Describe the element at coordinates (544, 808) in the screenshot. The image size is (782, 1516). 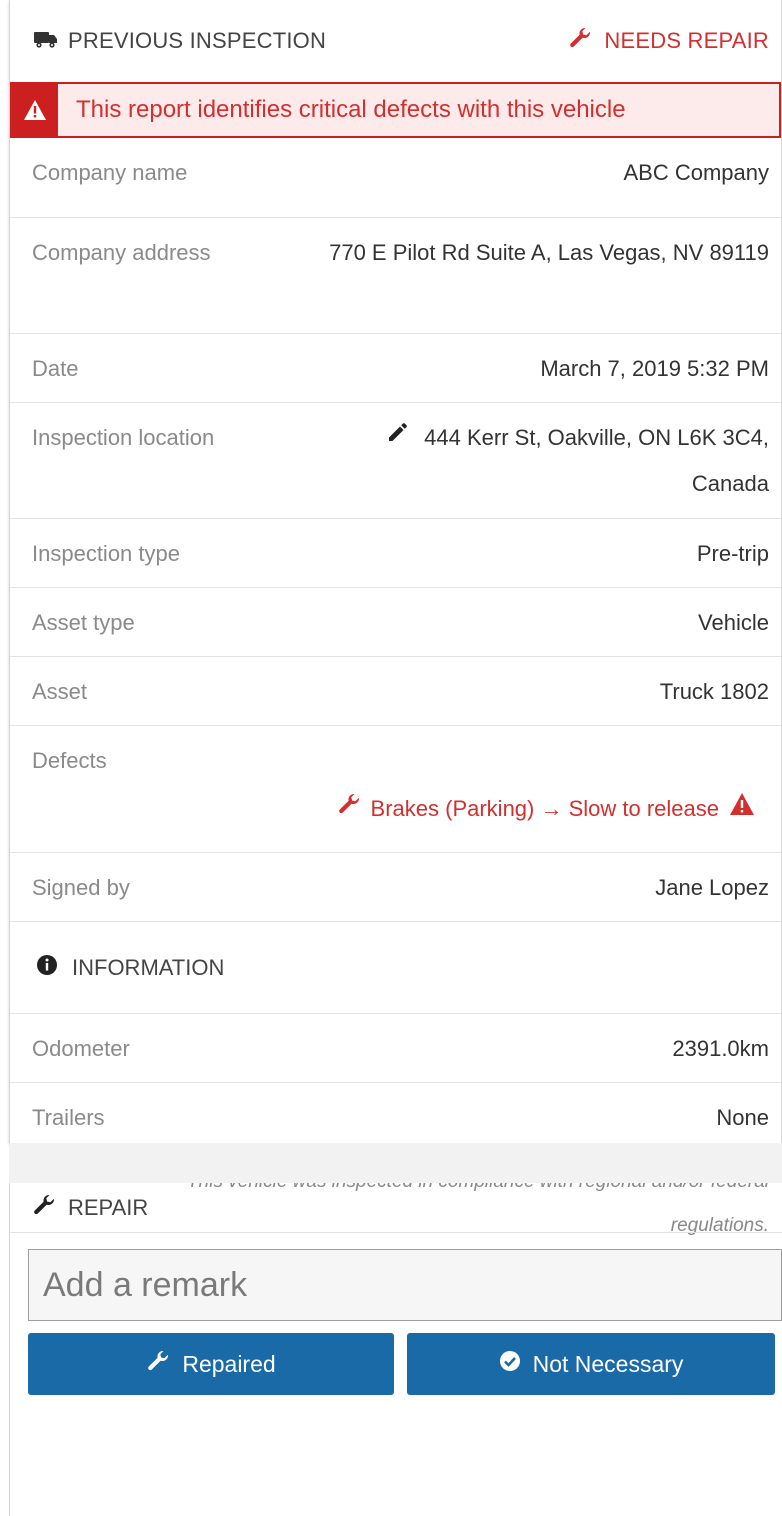
I see `defect-text: Brakes (Parking) → Slow to release` at that location.